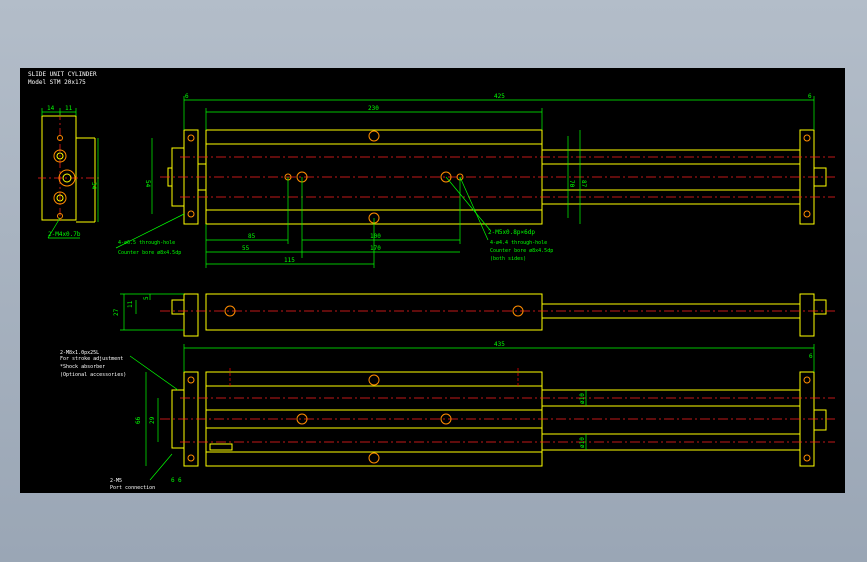  I want to click on dim-6e: 6, so click(180, 480).